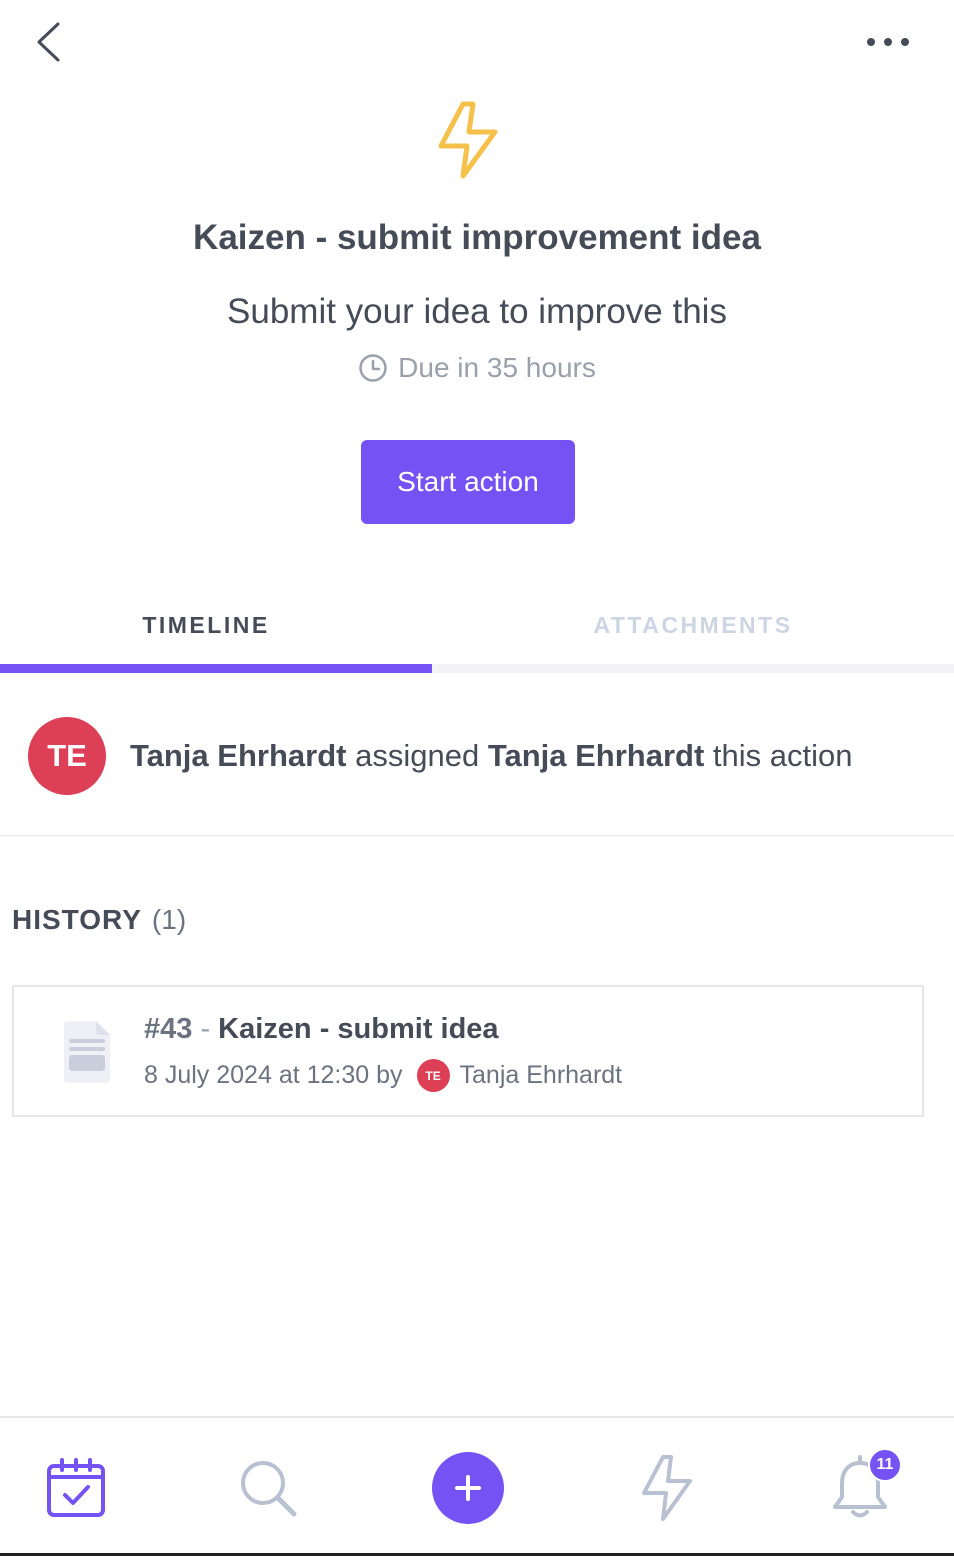  What do you see at coordinates (782, 755) in the screenshot?
I see `timeline-suffix: this action` at bounding box center [782, 755].